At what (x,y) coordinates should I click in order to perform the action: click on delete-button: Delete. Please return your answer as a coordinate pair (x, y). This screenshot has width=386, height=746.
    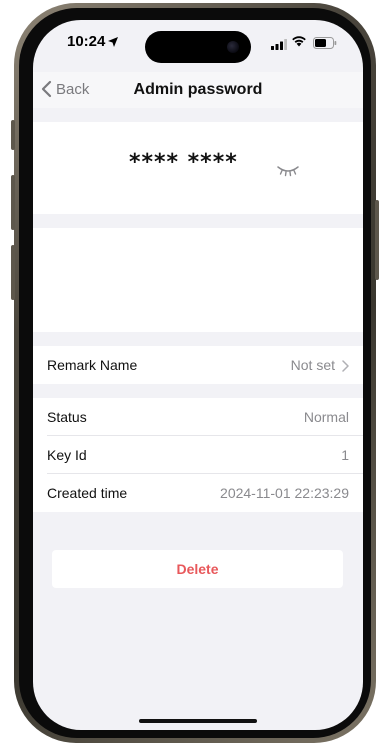
    Looking at the image, I should click on (197, 569).